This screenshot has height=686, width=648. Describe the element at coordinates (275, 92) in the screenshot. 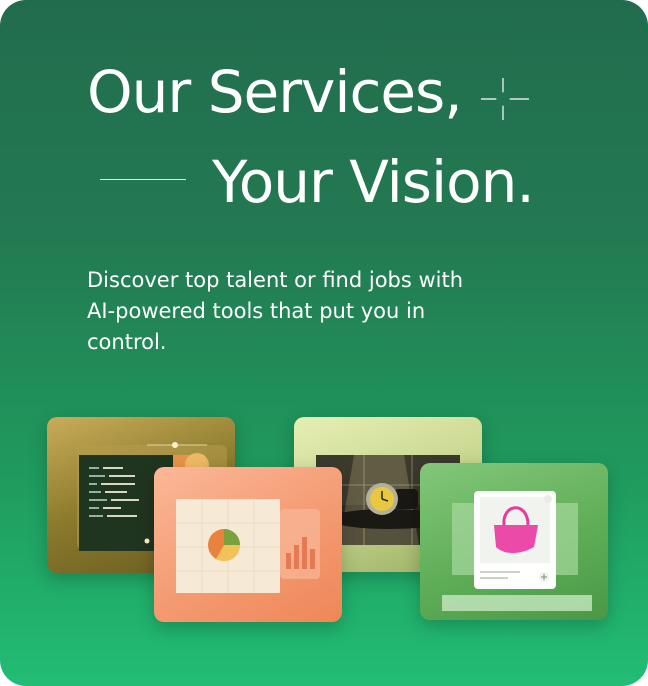

I see `headline-line-1: Our Services,` at that location.